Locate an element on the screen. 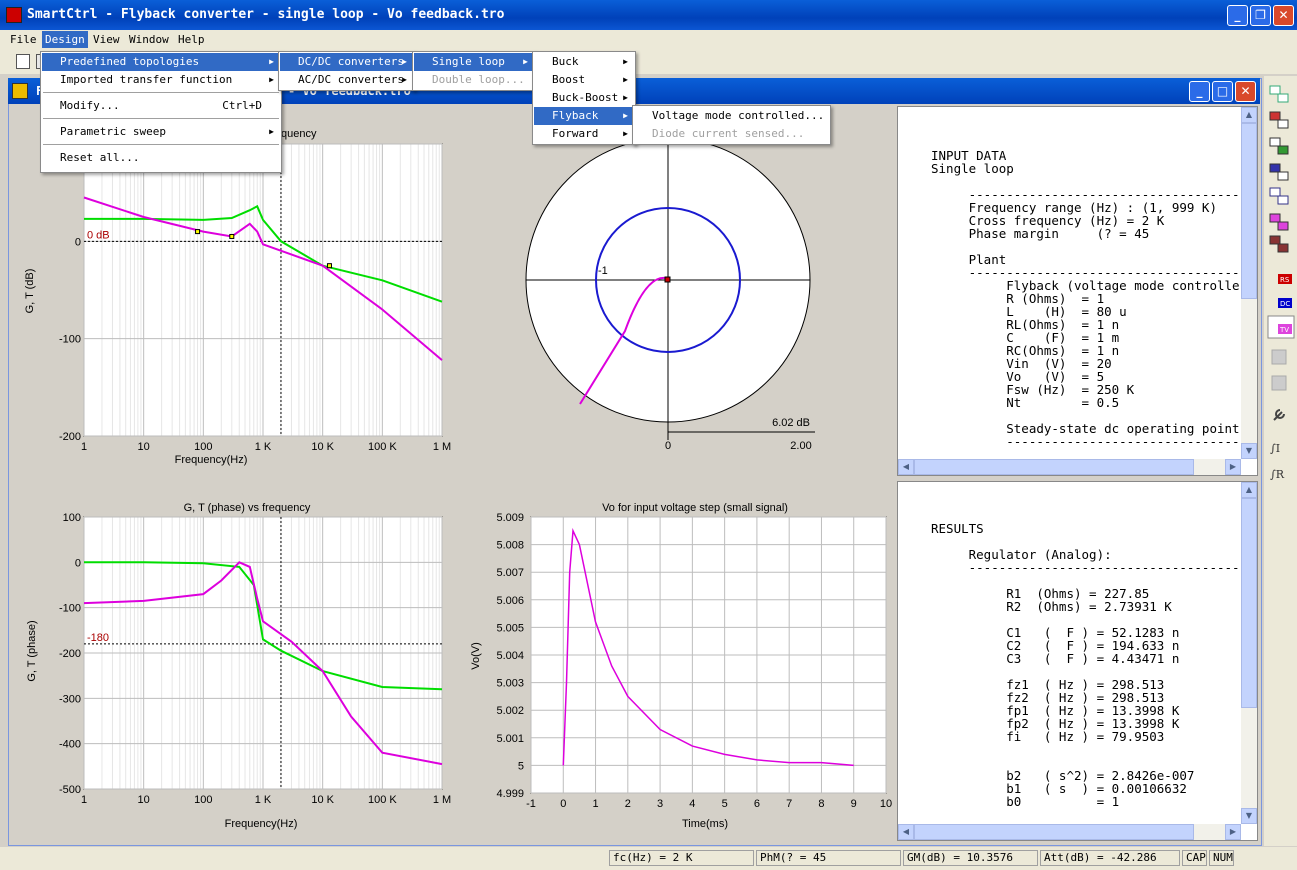 The height and width of the screenshot is (870, 1297). y-tick-label: 4.999 is located at coordinates (510, 794).